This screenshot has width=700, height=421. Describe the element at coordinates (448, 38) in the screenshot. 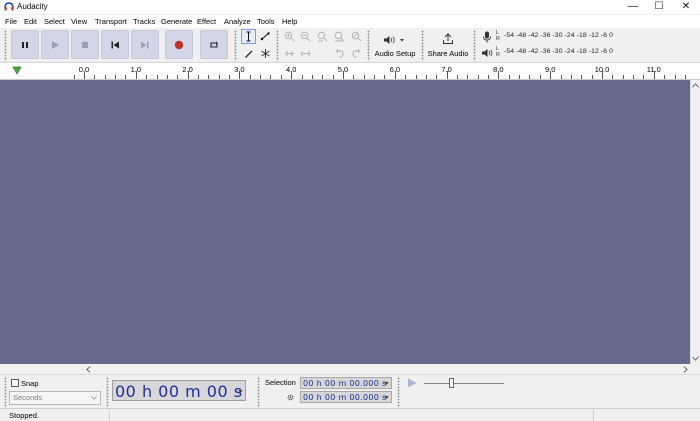

I see `share-upload-icon` at that location.